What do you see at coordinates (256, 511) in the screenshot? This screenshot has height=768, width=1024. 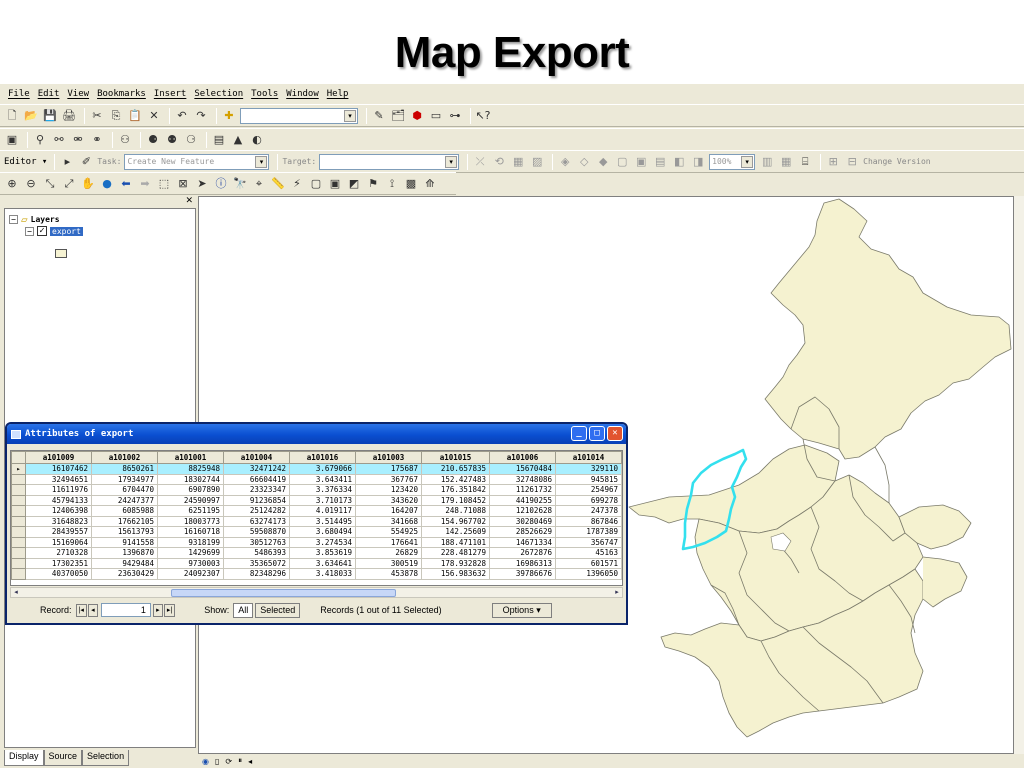 I see `table-cell: 25124282` at bounding box center [256, 511].